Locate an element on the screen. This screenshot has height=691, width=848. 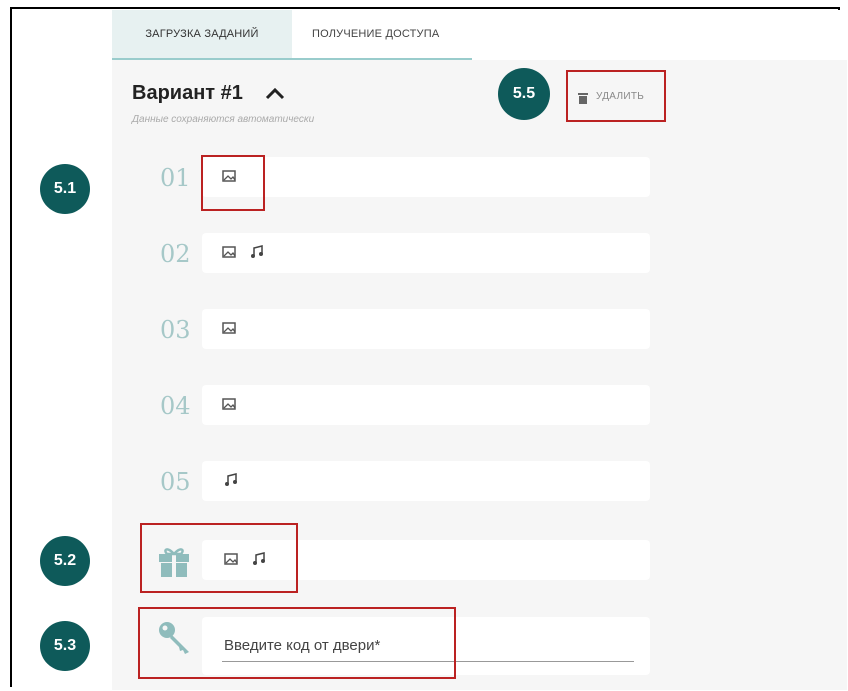
callout-badge: 5.3 is located at coordinates (65, 646).